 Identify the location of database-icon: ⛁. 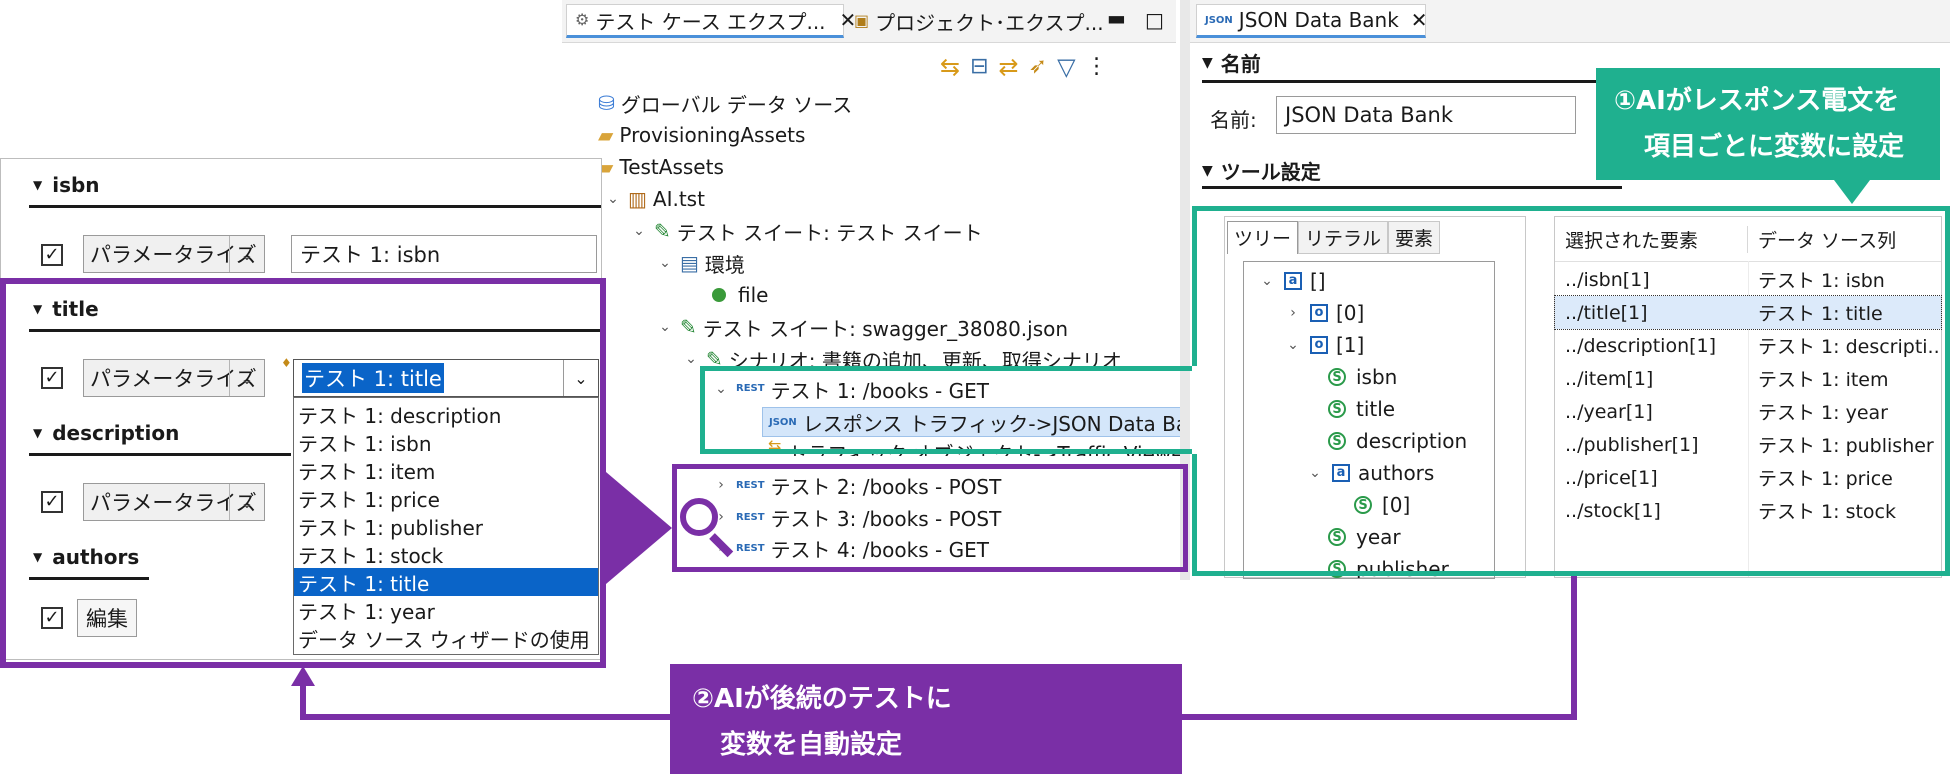
(606, 103).